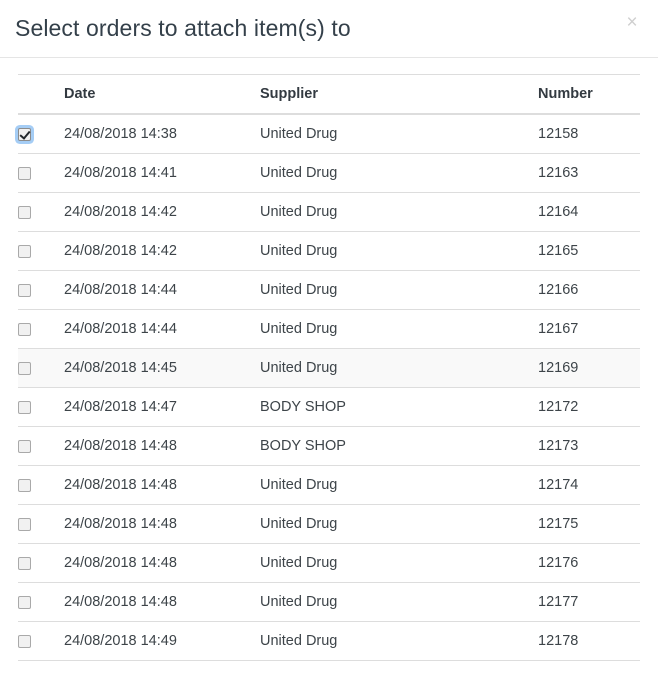 This screenshot has width=658, height=681. I want to click on cell-number: 12166, so click(589, 290).